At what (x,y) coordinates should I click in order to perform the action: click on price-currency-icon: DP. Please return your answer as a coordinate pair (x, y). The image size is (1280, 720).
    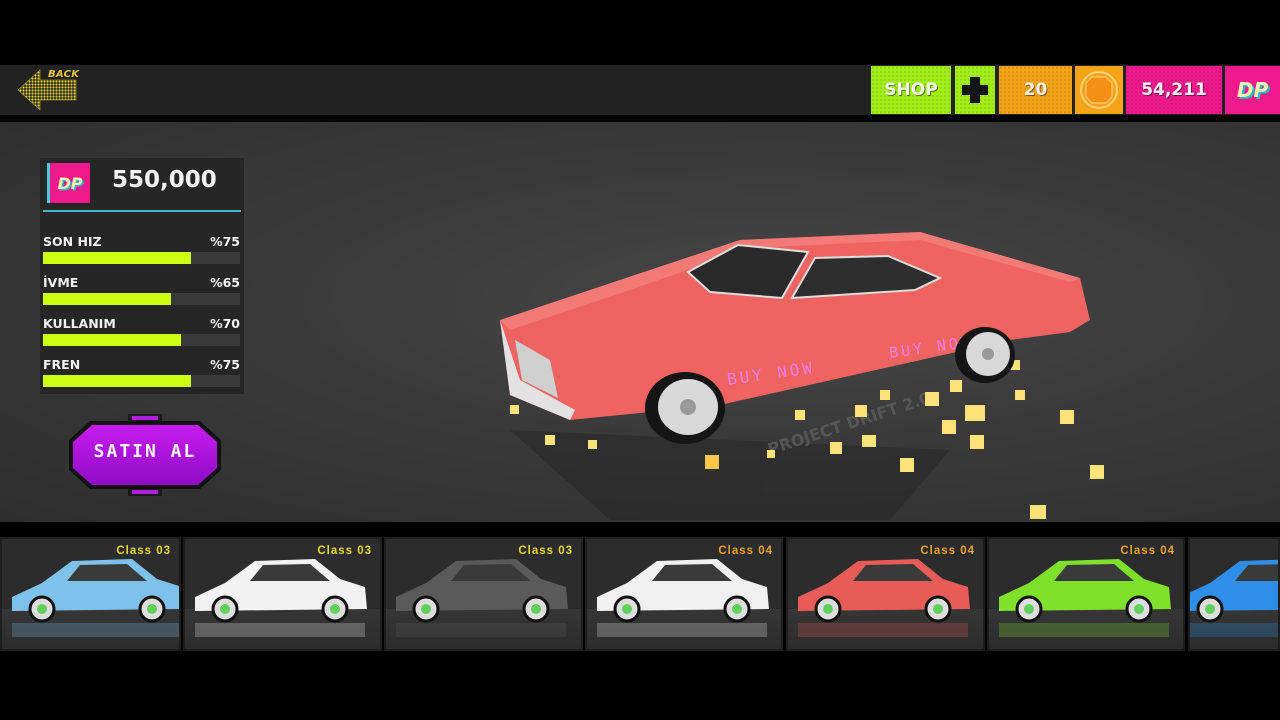
    Looking at the image, I should click on (68, 183).